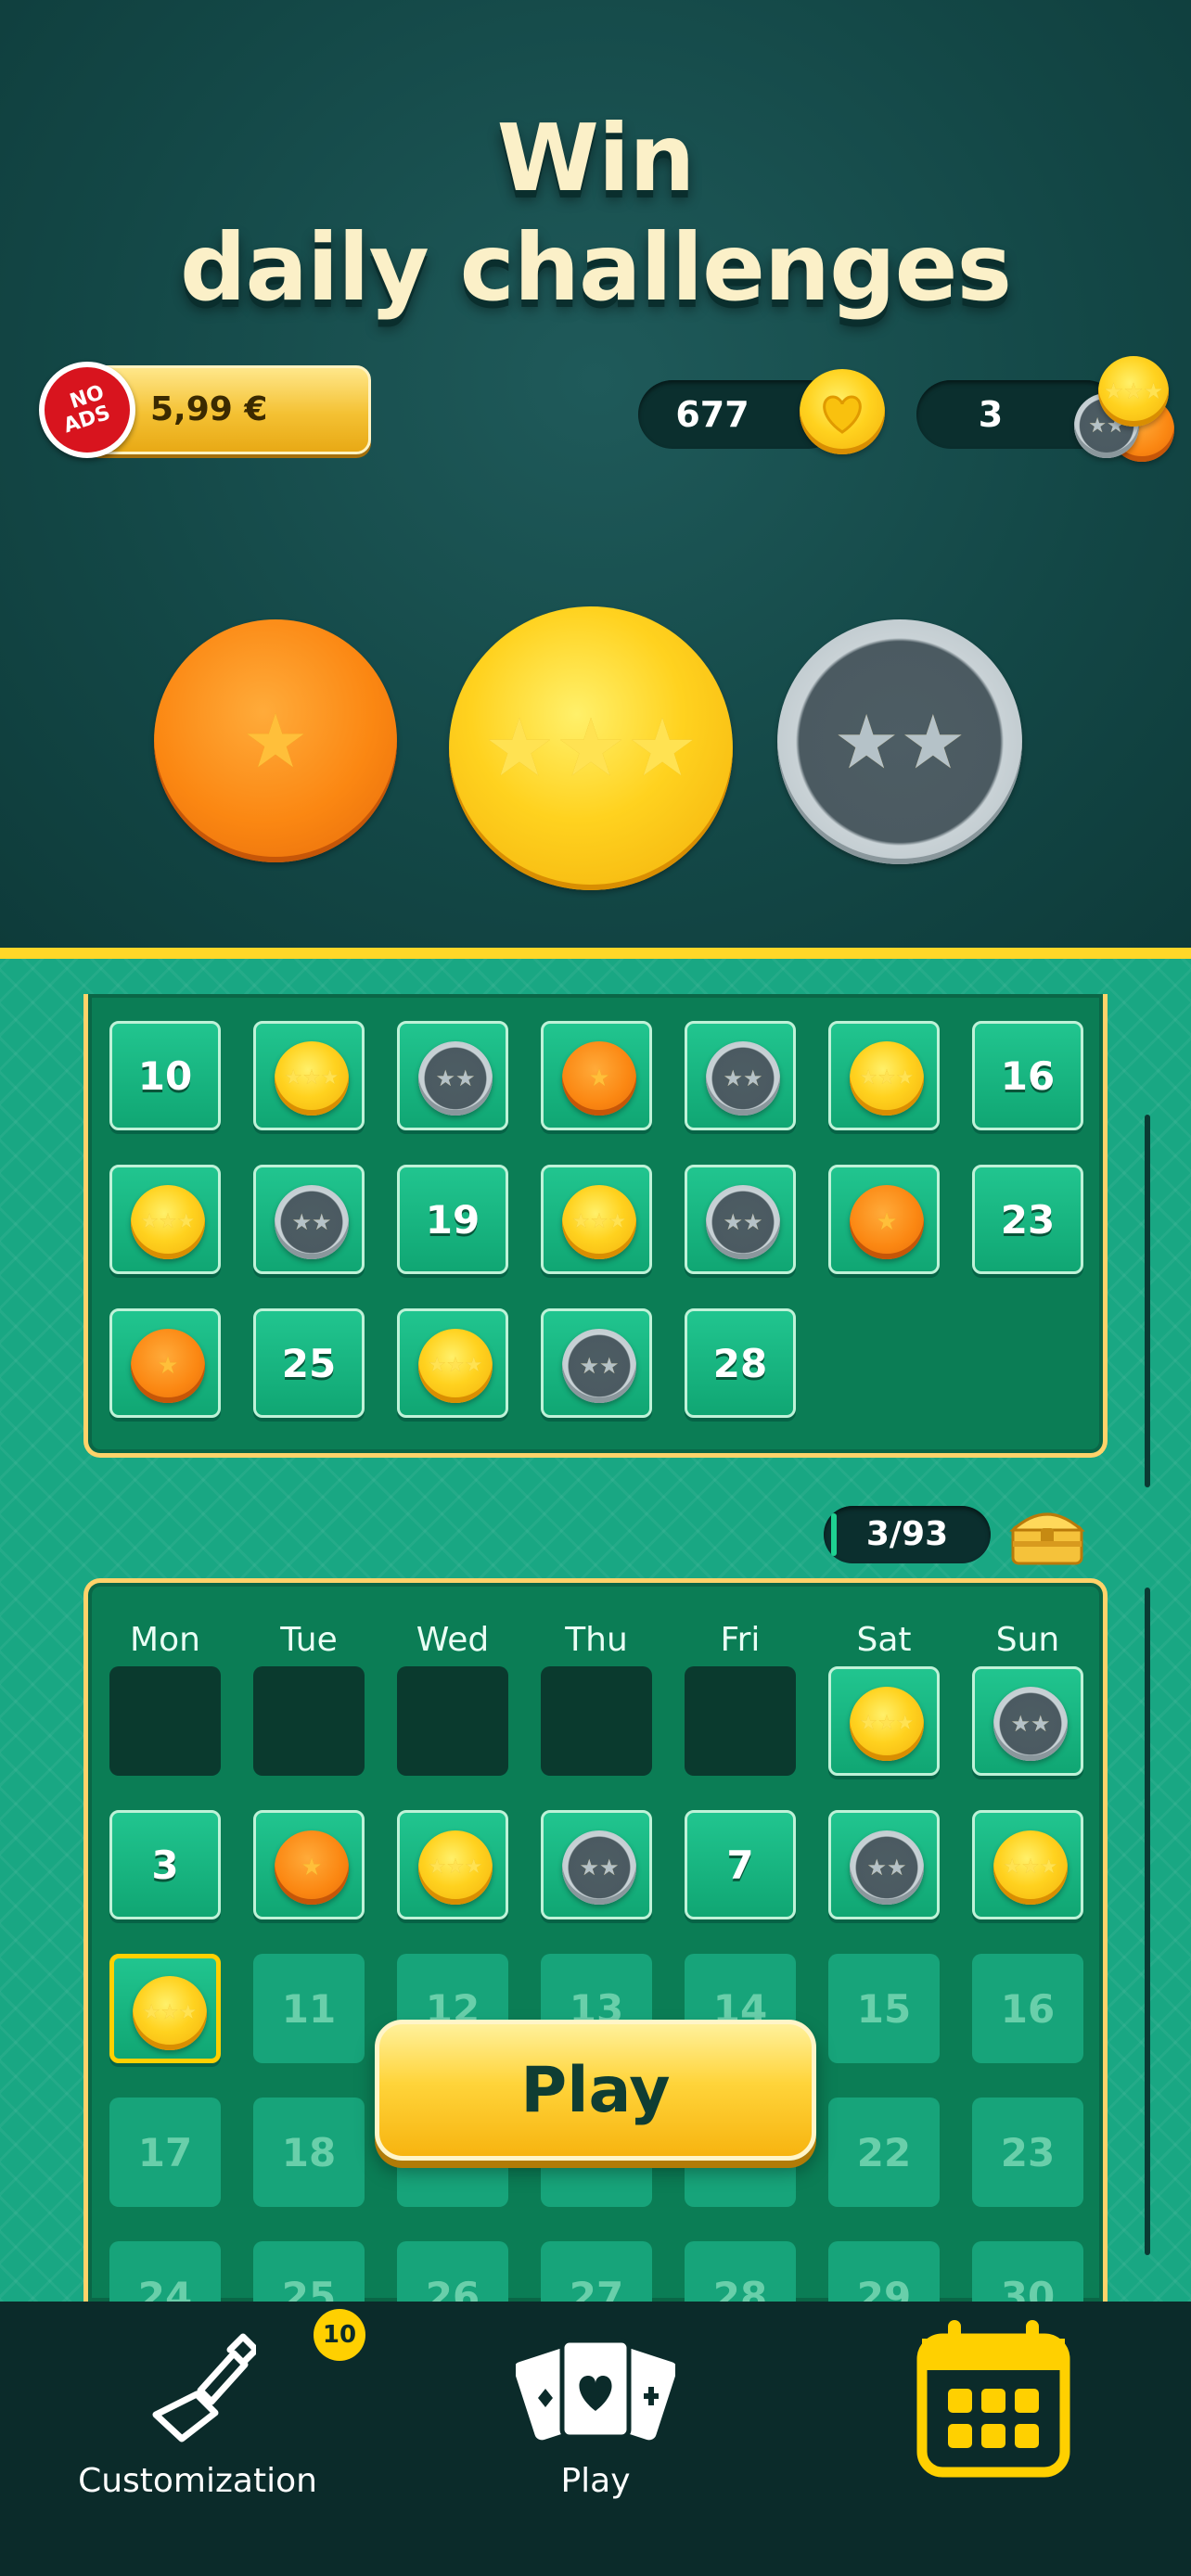  I want to click on medal-stars: ★, so click(599, 1078).